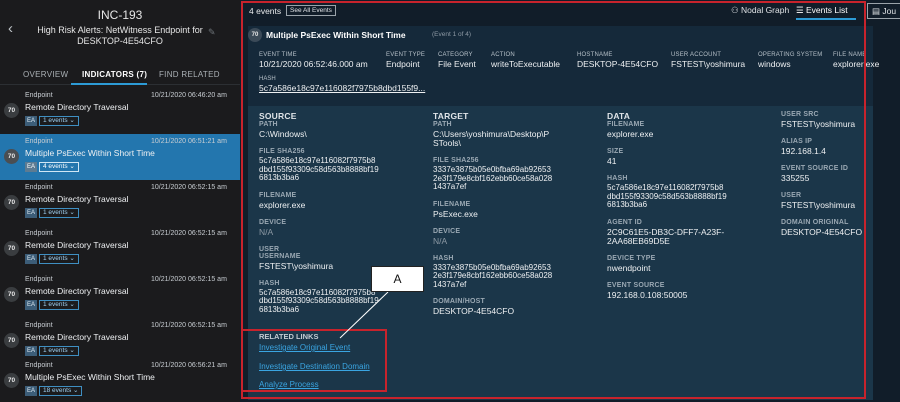 This screenshot has width=900, height=402. I want to click on investigate-destination-domain-link: Investigate Destination Domain, so click(314, 366).